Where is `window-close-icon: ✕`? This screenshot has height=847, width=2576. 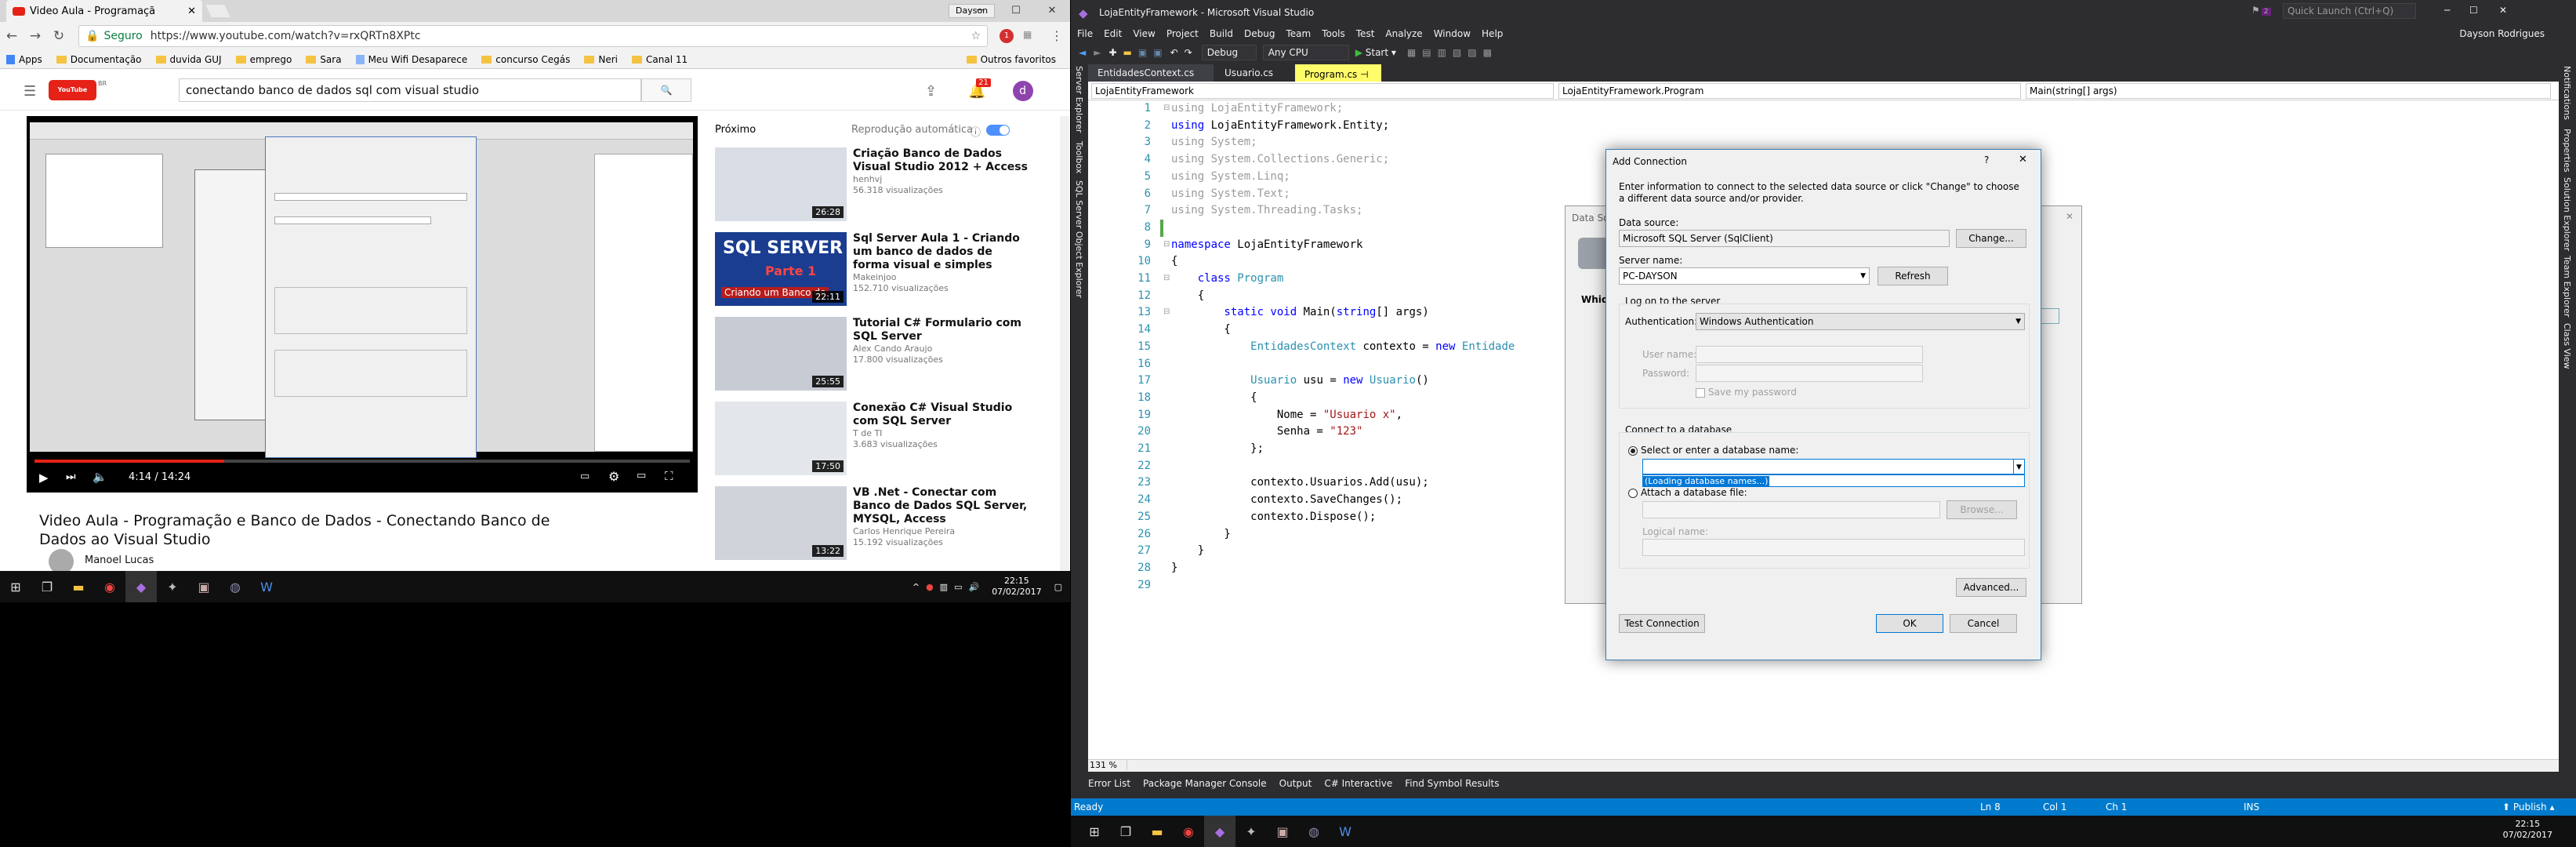
window-close-icon: ✕ is located at coordinates (2503, 10).